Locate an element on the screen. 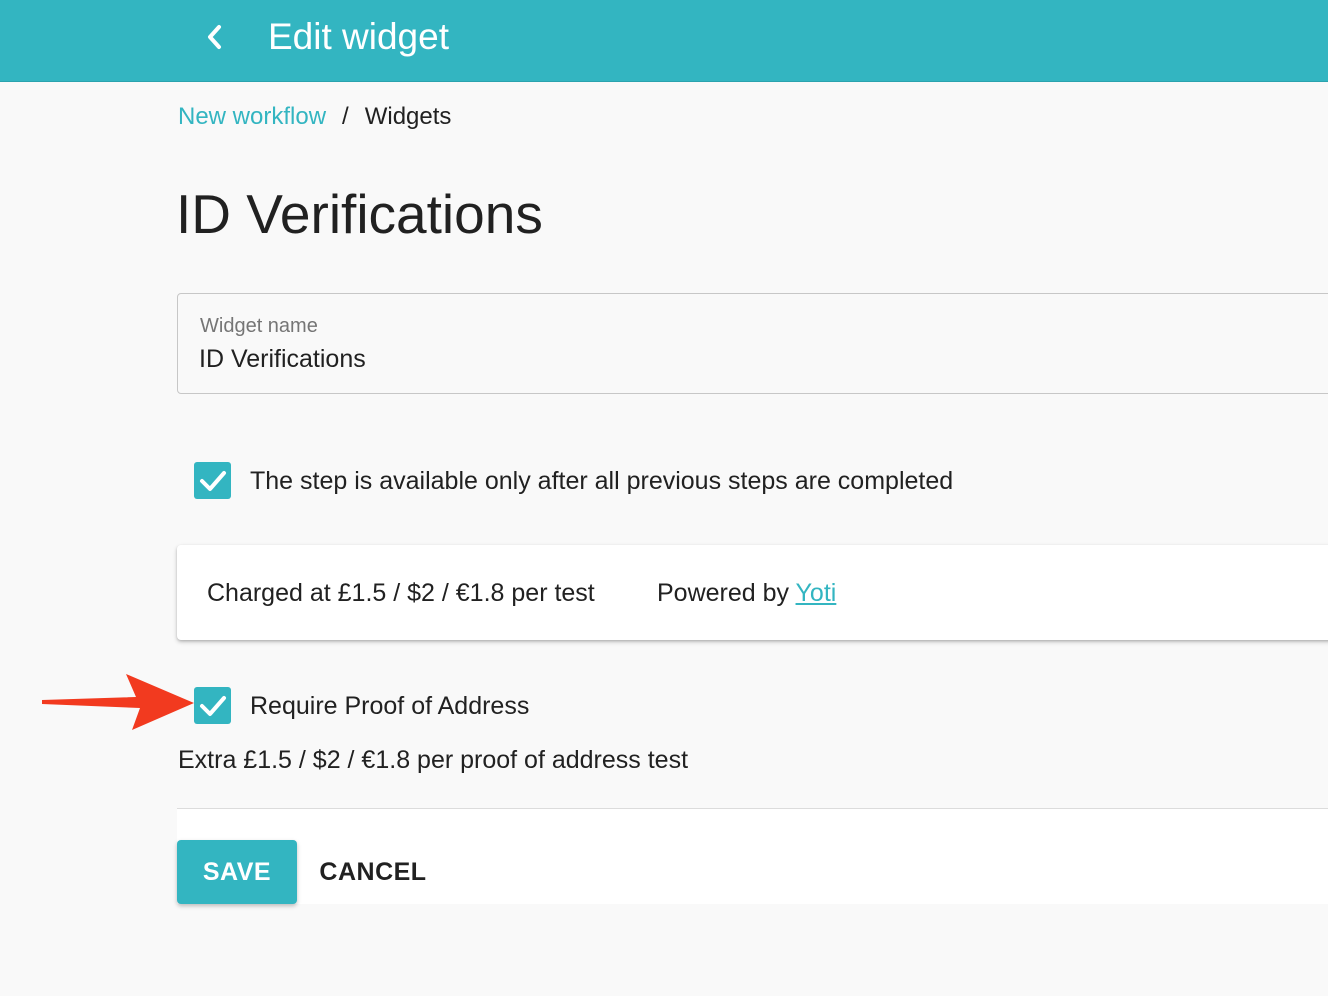 The image size is (1328, 996). widget-name-label: Widget name is located at coordinates (259, 326).